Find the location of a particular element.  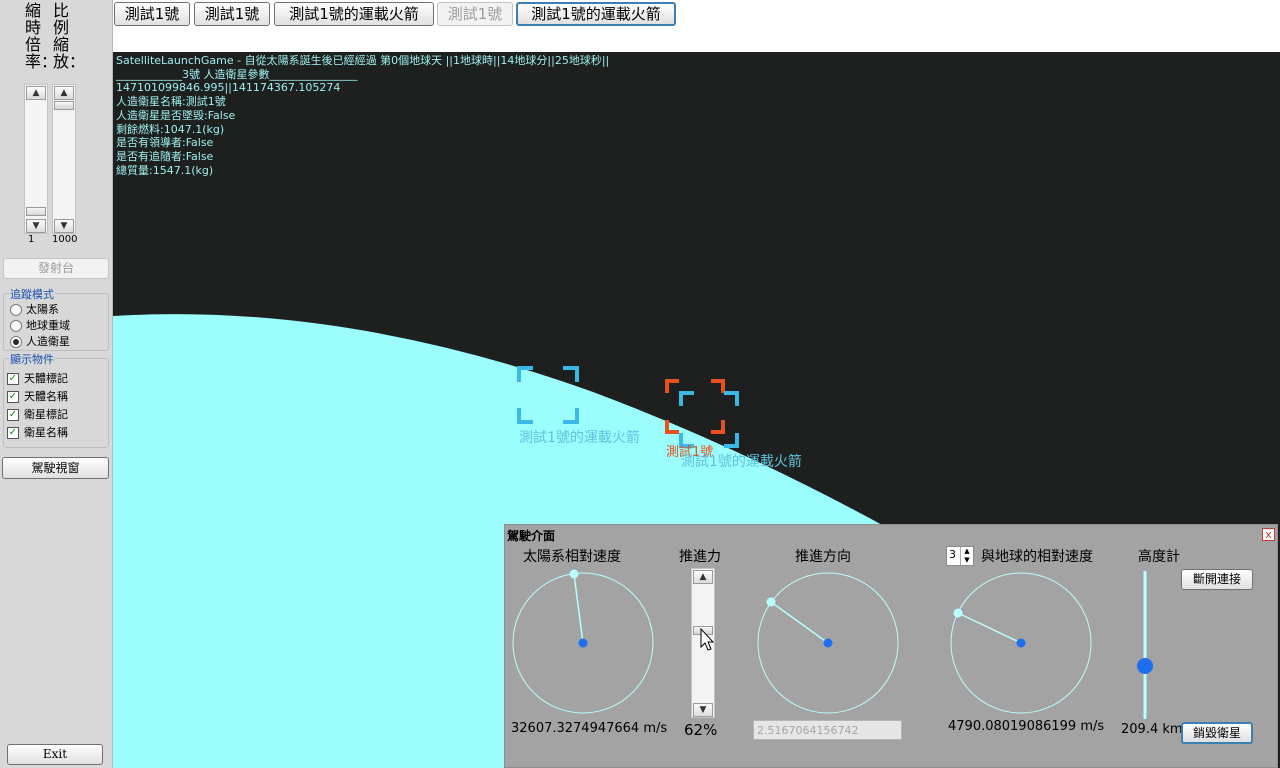

solar-velocity-dial is located at coordinates (583, 641).